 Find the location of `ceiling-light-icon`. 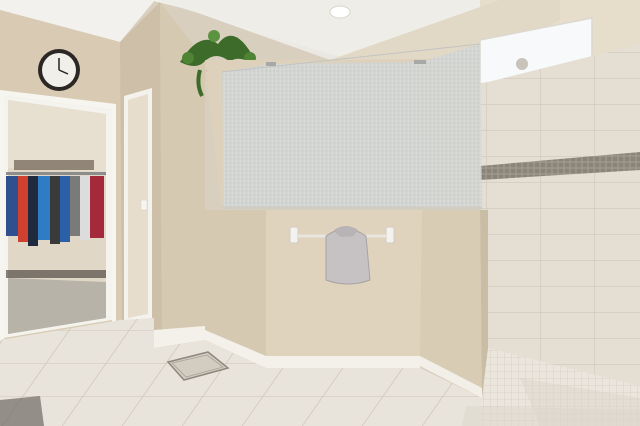

ceiling-light-icon is located at coordinates (340, 12).